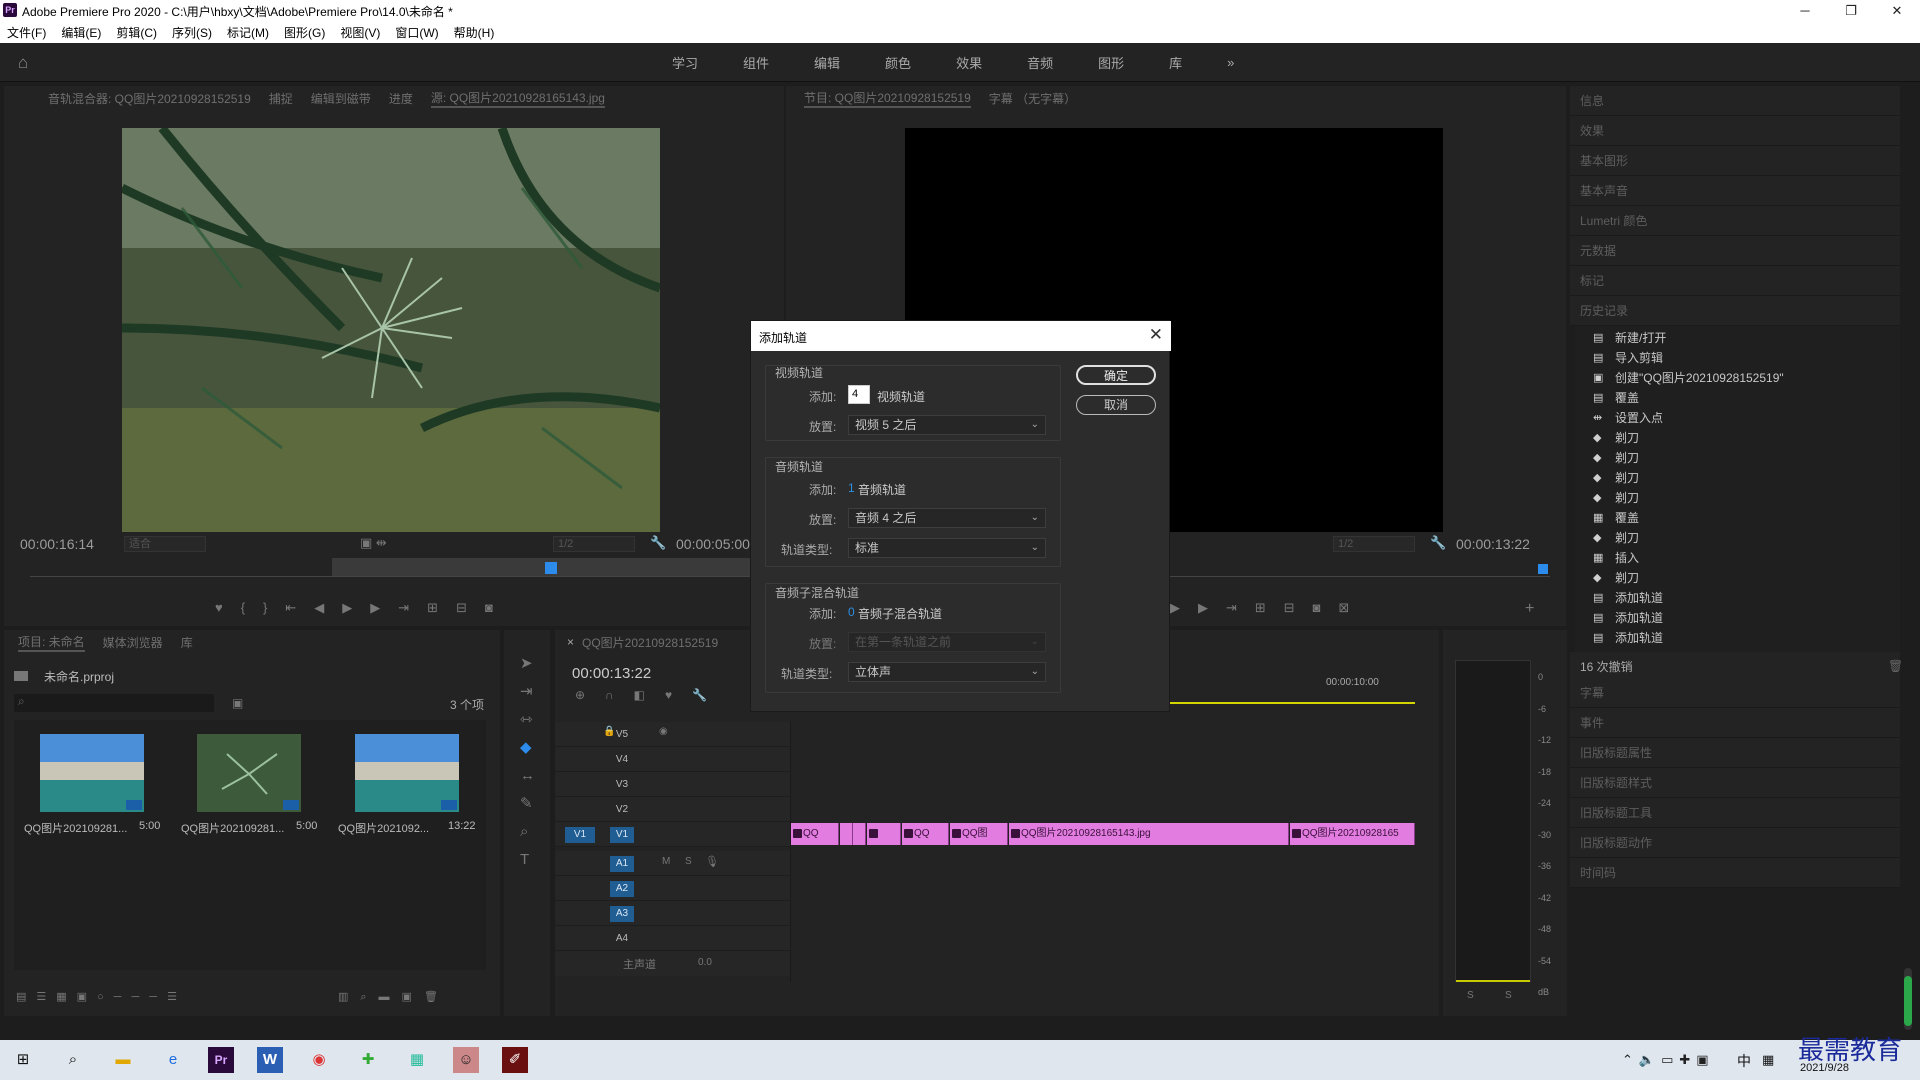 Image resolution: width=1920 pixels, height=1080 pixels. Describe the element at coordinates (1851, 11) in the screenshot. I see `maximize-button: ❐` at that location.